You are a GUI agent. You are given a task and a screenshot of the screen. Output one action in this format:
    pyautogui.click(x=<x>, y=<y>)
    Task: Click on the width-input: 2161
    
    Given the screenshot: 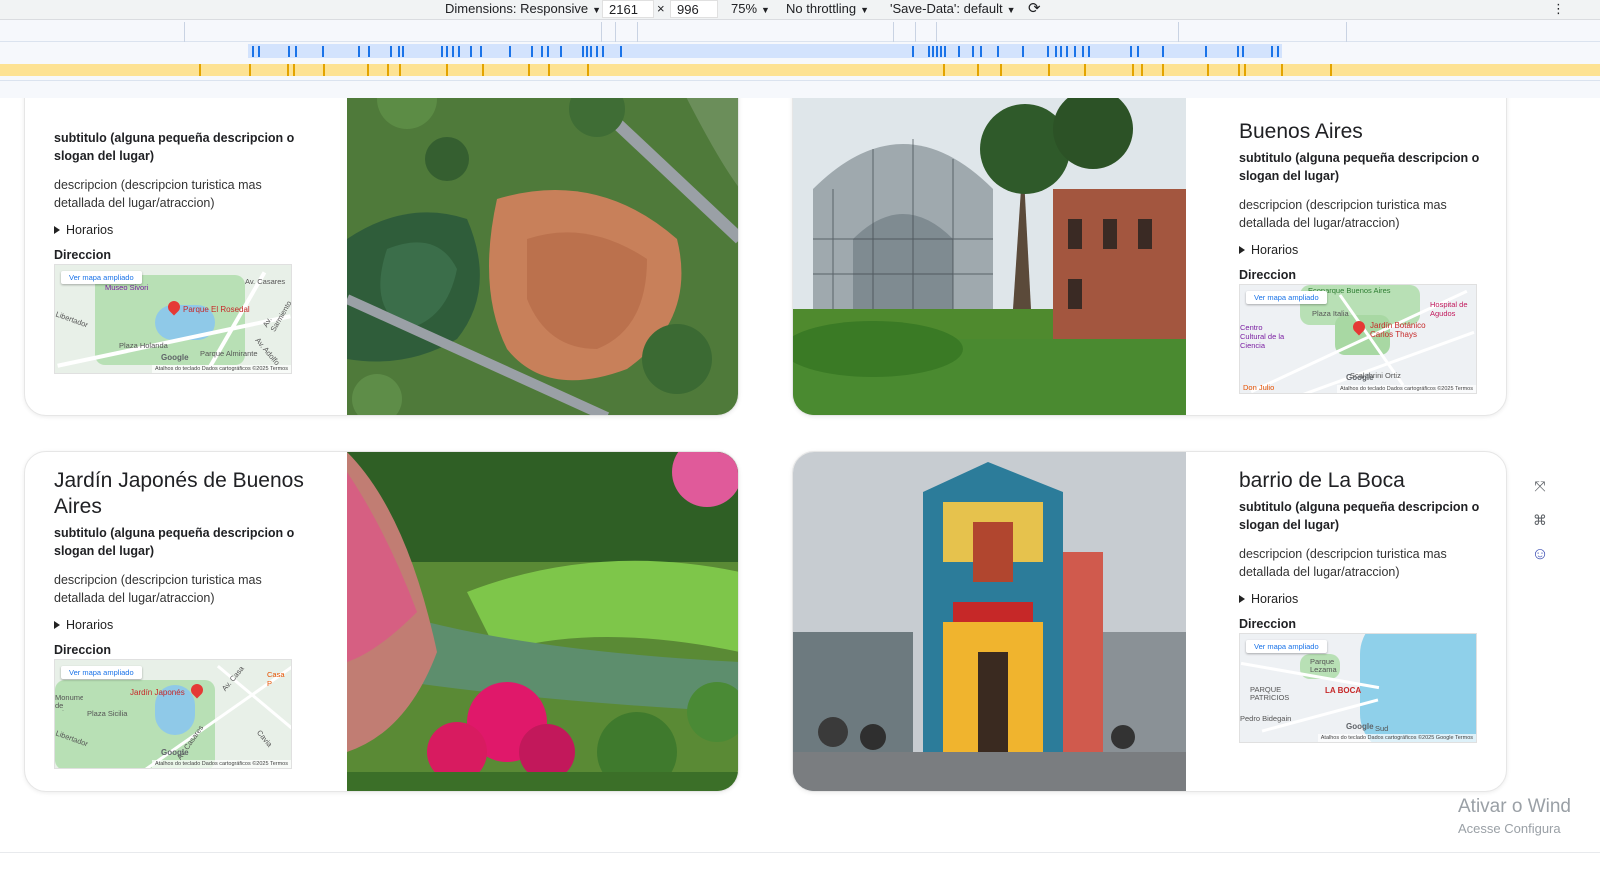 What is the action you would take?
    pyautogui.click(x=628, y=9)
    